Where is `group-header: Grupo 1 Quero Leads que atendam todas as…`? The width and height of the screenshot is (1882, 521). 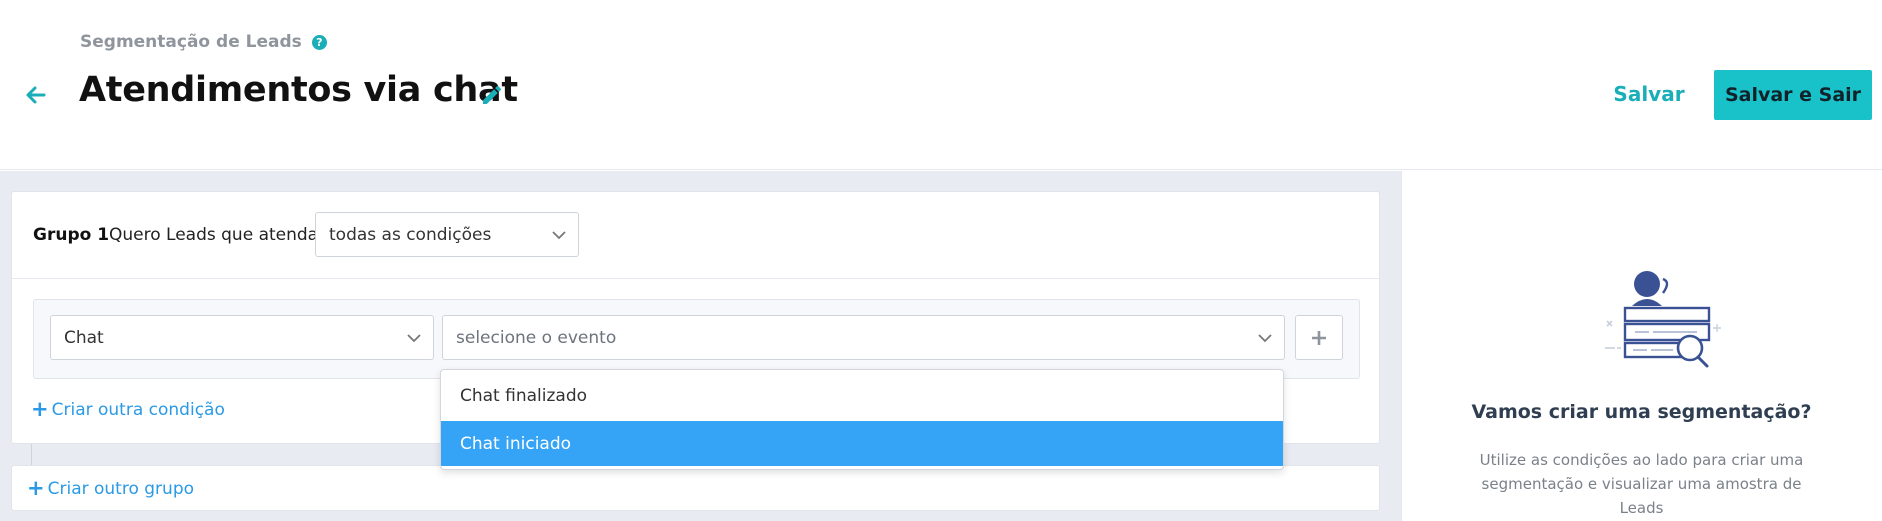
group-header: Grupo 1 Quero Leads que atendam todas as… is located at coordinates (695, 235).